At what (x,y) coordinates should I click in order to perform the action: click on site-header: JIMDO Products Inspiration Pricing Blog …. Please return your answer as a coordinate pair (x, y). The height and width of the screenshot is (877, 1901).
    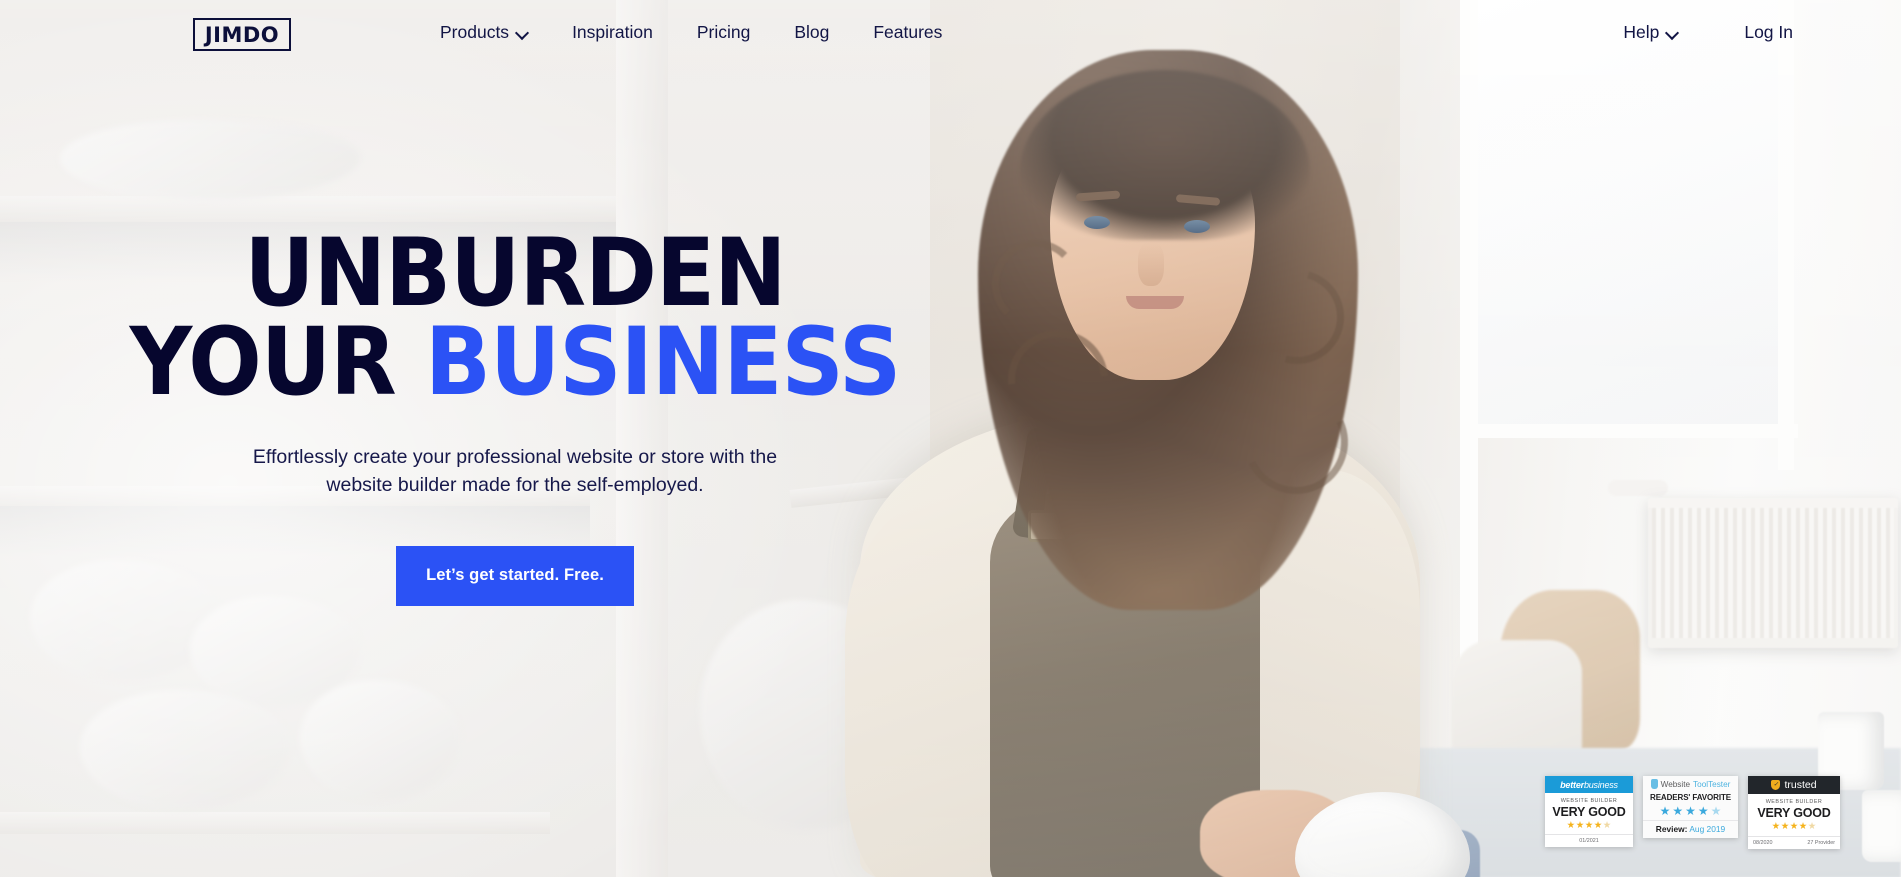
    Looking at the image, I should click on (950, 33).